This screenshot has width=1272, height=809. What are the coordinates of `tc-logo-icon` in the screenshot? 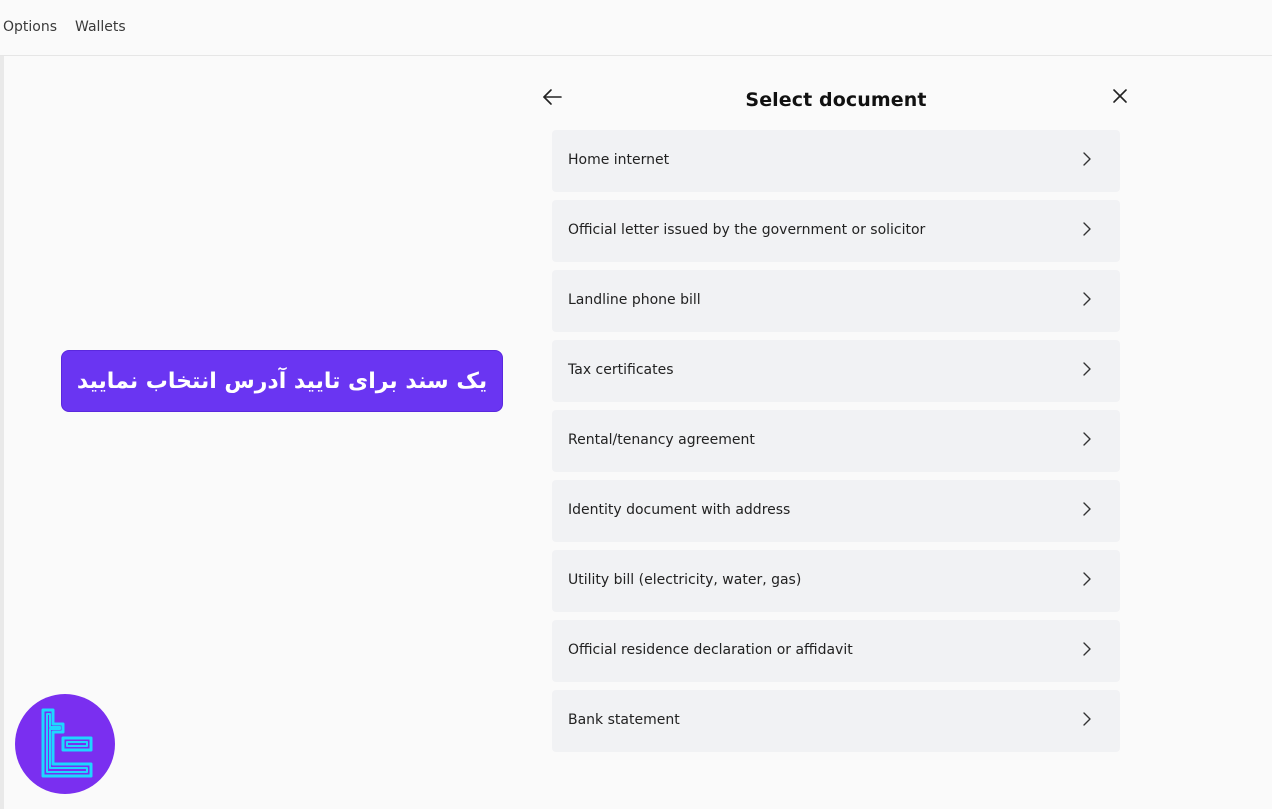 It's located at (67, 743).